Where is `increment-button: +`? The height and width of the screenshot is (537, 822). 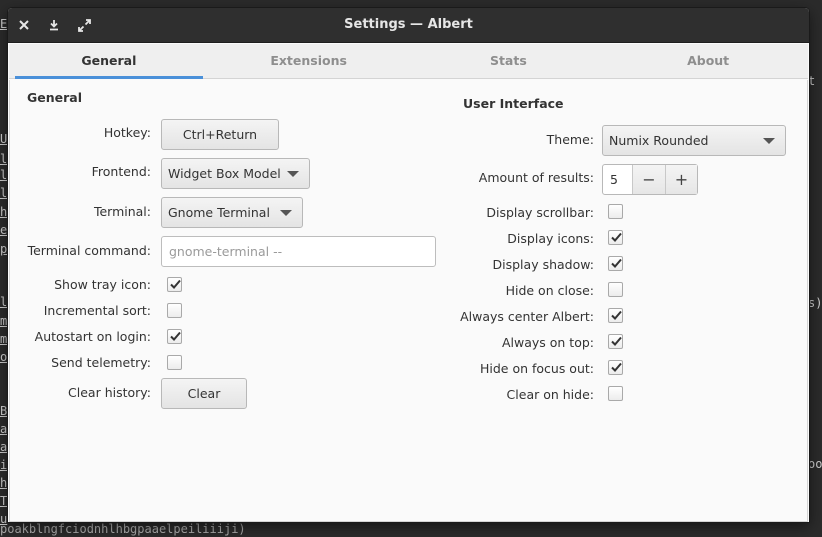 increment-button: + is located at coordinates (681, 179).